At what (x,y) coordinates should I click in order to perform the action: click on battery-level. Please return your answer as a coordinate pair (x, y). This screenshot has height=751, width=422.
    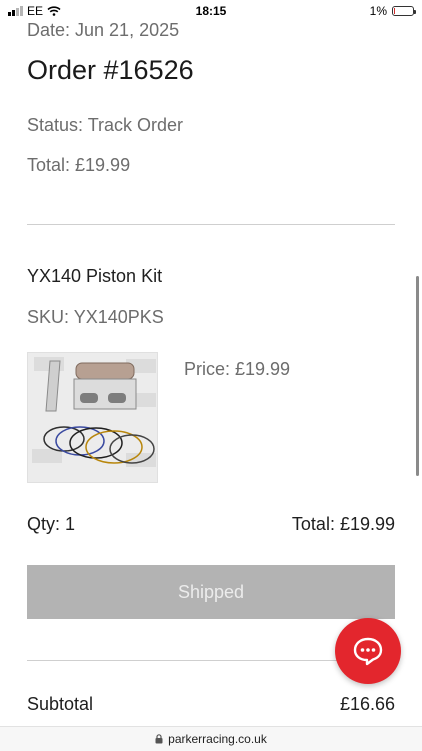
    Looking at the image, I should click on (395, 11).